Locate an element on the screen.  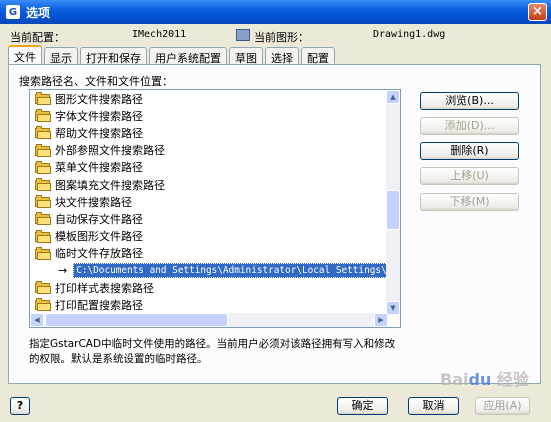
help-button: ? is located at coordinates (20, 406).